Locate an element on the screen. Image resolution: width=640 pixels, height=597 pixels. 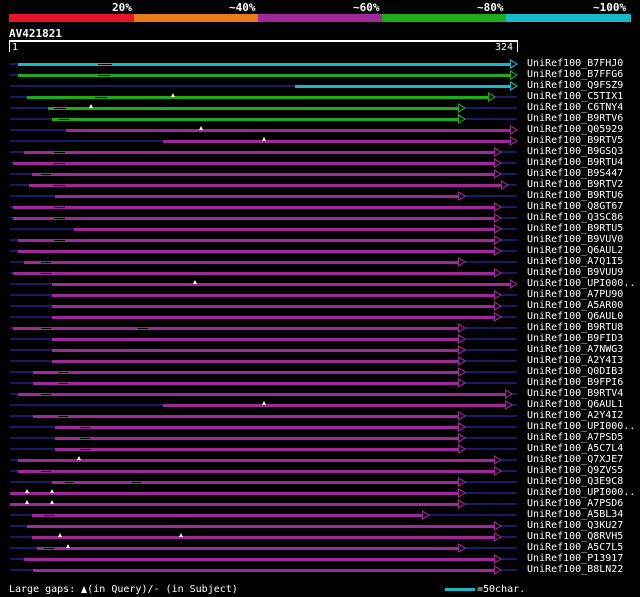
hit-label: UniRef100_A5C7L4 is located at coordinates (575, 448).